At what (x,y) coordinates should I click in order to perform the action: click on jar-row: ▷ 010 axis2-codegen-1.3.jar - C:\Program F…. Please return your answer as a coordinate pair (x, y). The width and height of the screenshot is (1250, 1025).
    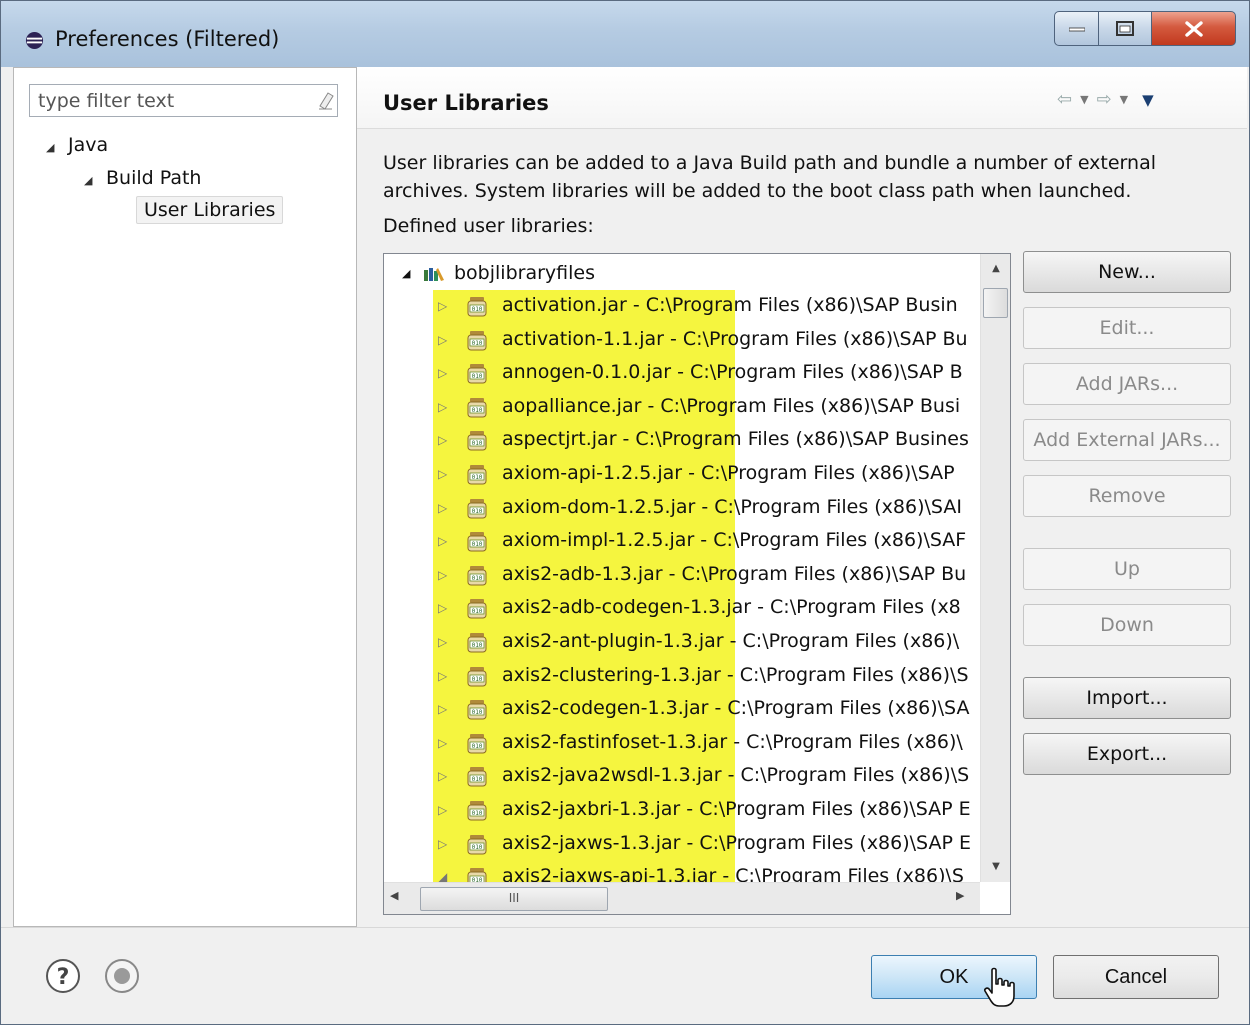
    Looking at the image, I should click on (682, 710).